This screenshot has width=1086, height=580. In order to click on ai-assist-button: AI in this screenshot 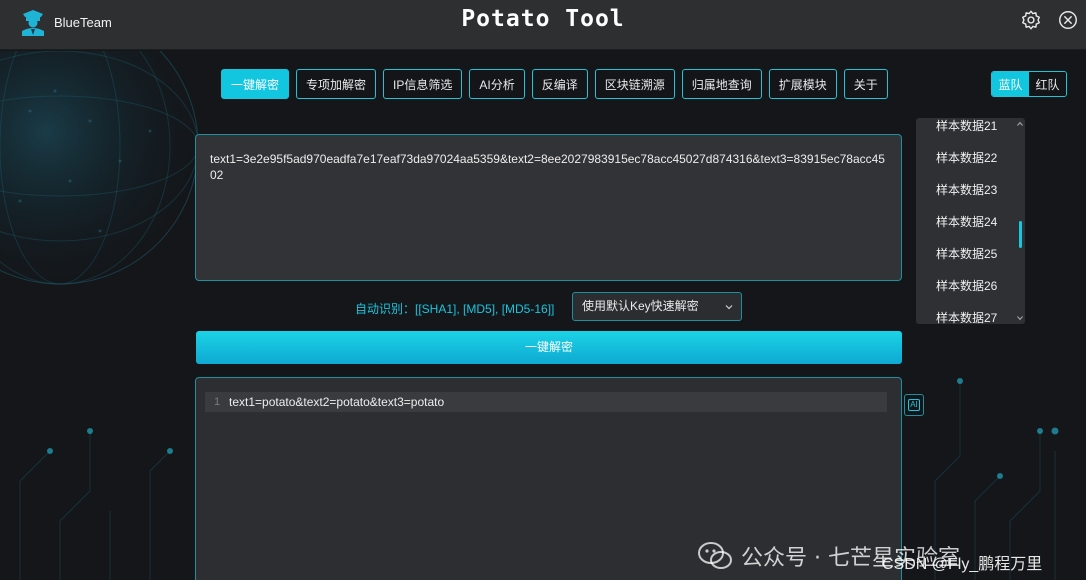, I will do `click(914, 405)`.